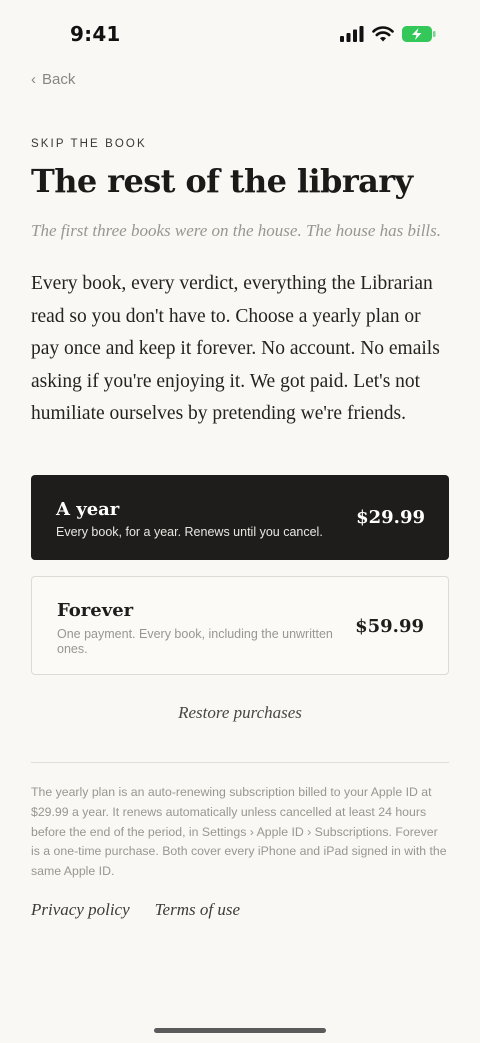 This screenshot has height=1043, width=480. I want to click on plan-price: $29.99, so click(390, 517).